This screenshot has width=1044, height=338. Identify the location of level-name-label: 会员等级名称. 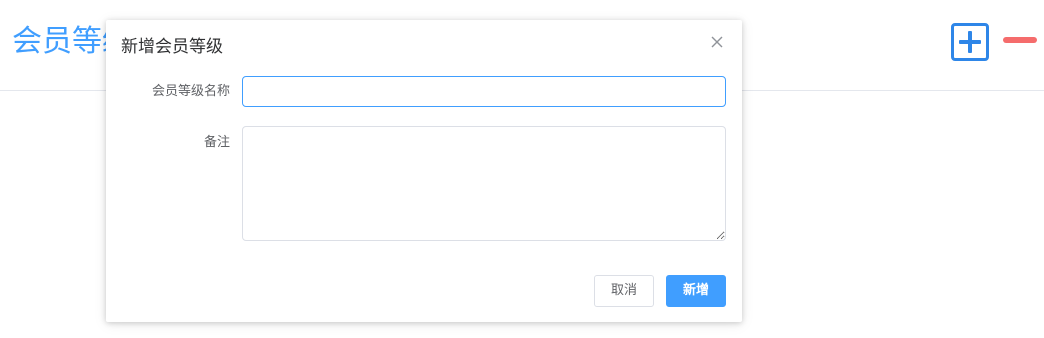
(190, 91).